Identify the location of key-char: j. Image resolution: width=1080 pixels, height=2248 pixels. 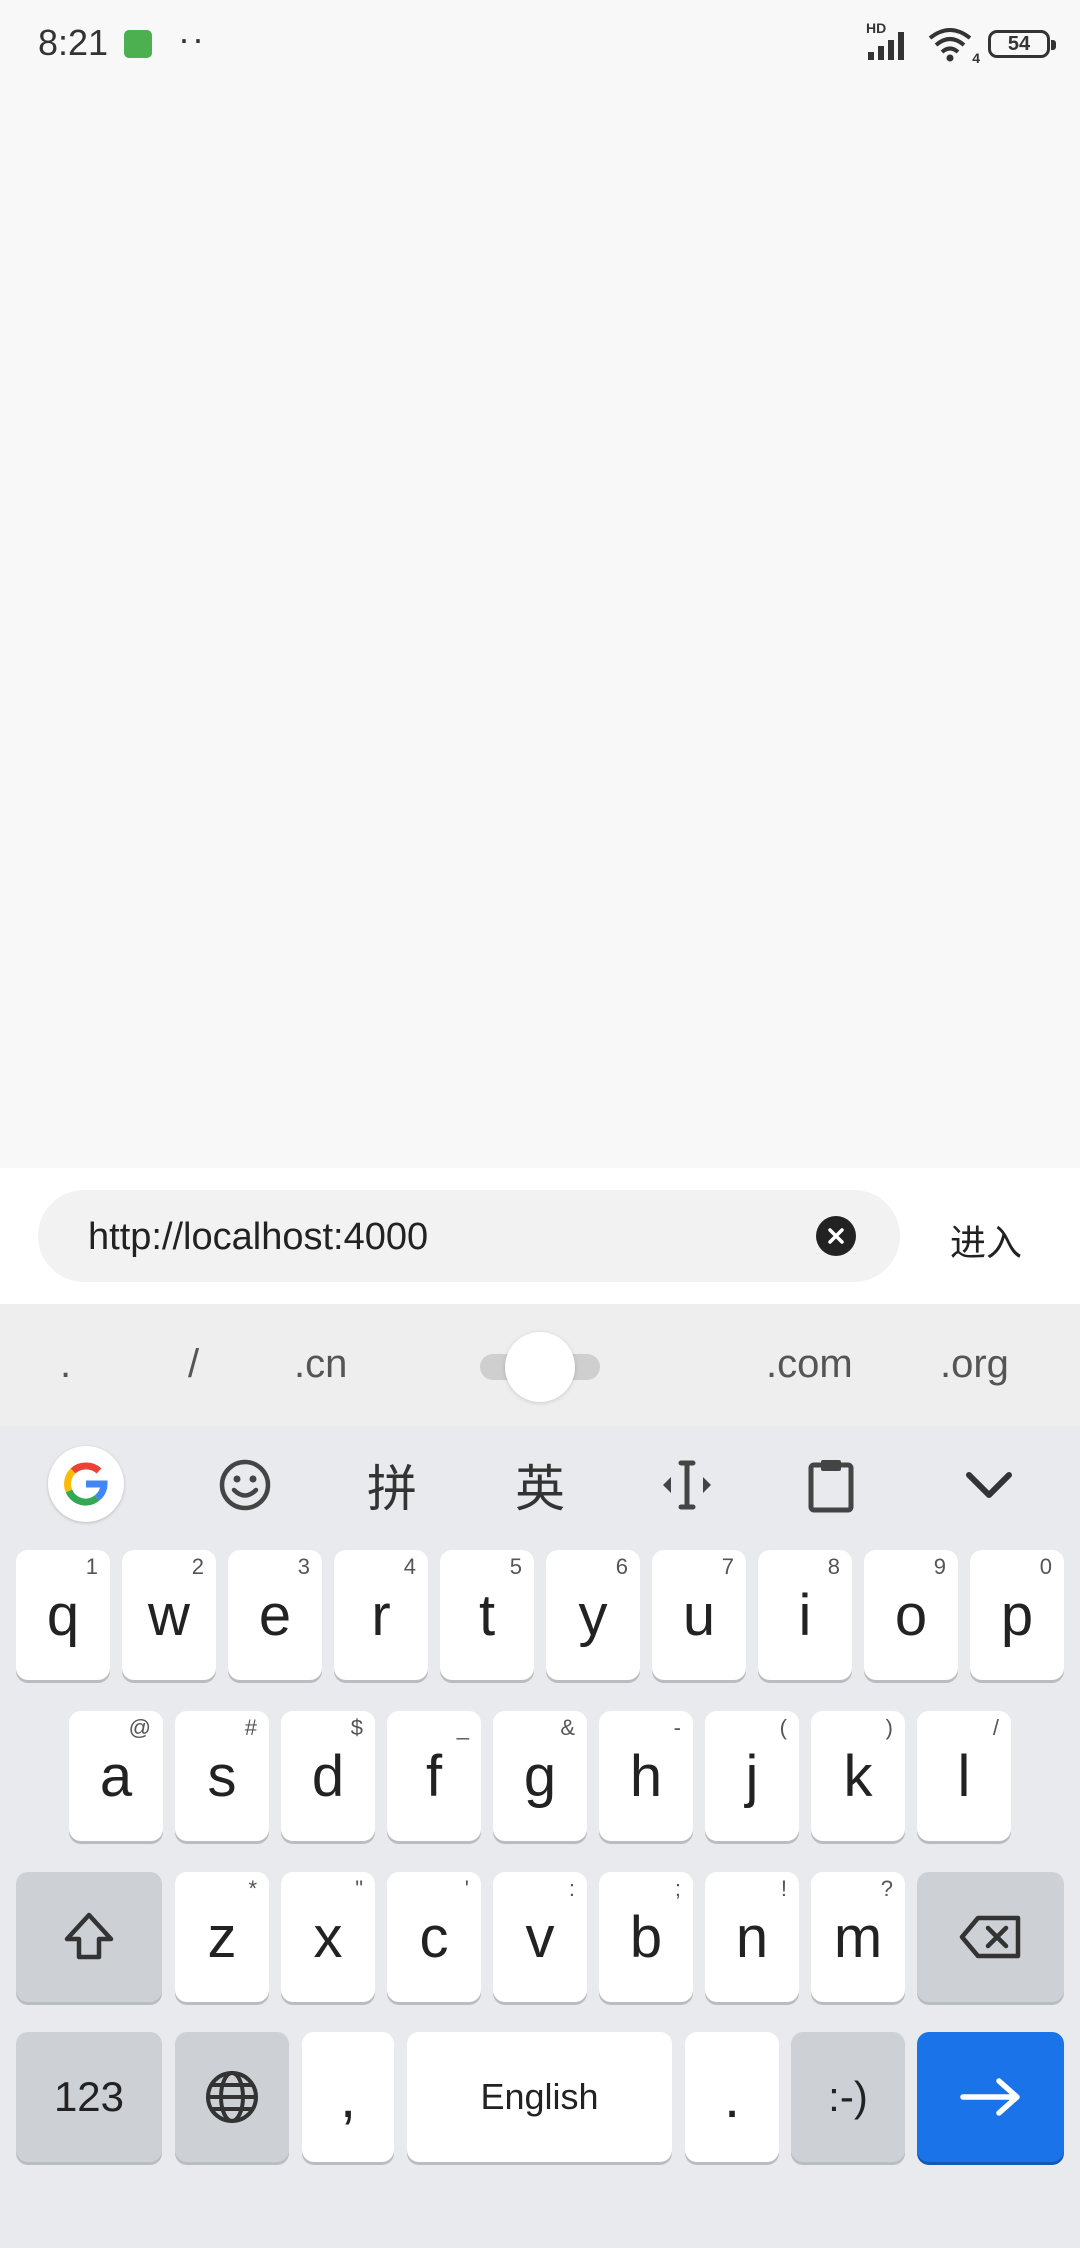
(752, 1776).